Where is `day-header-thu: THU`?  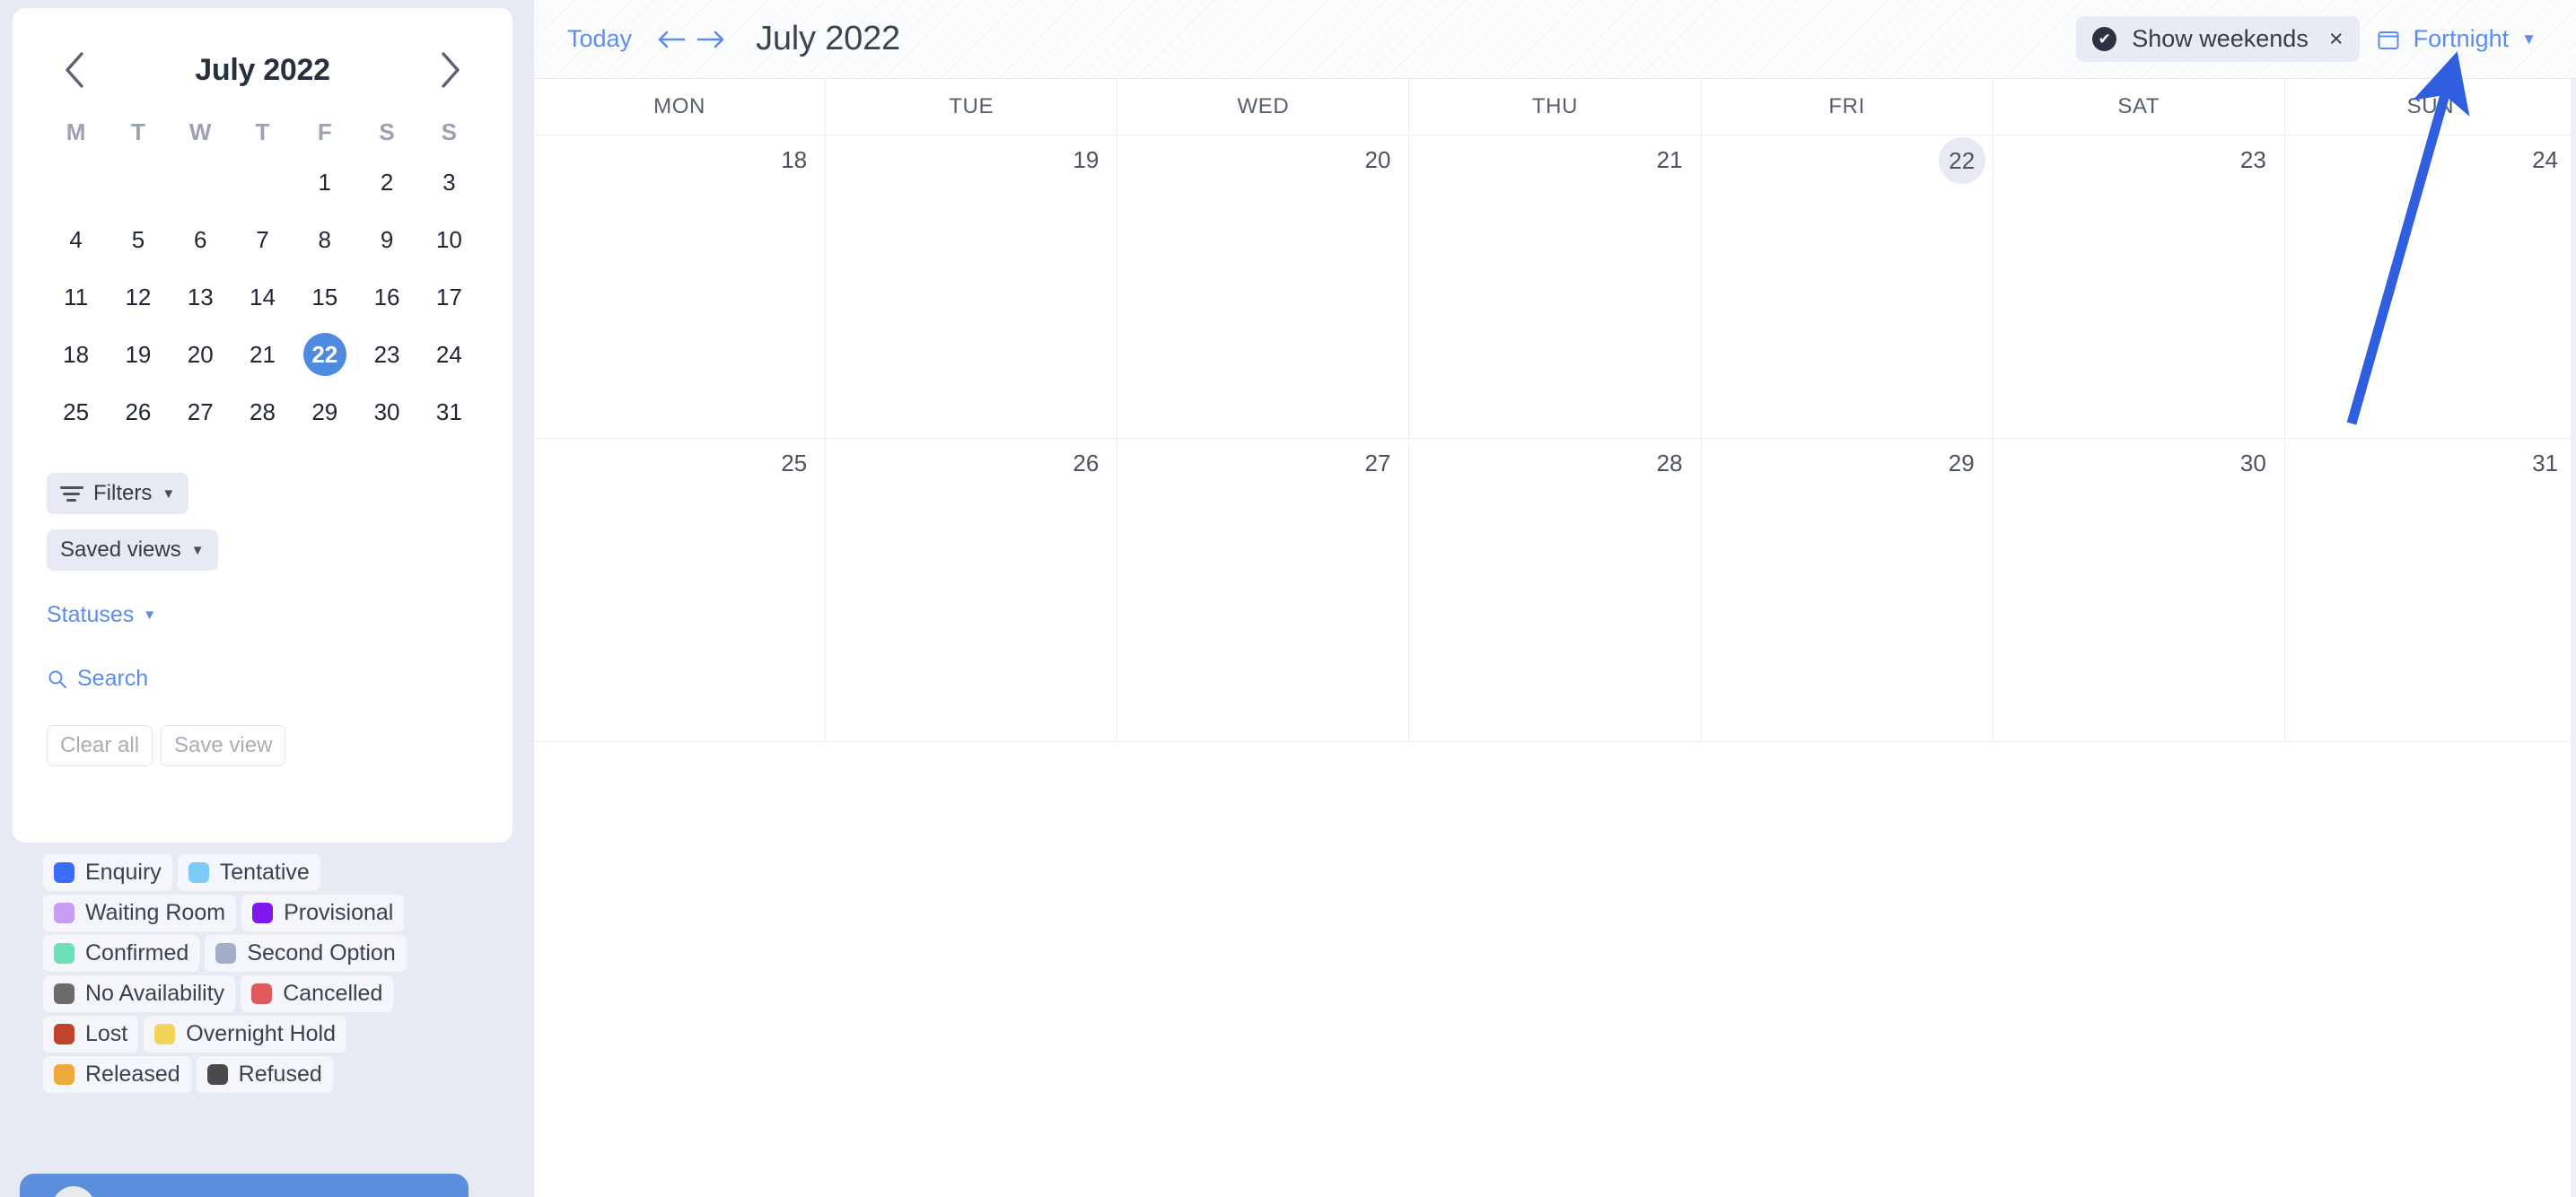 day-header-thu: THU is located at coordinates (1555, 107).